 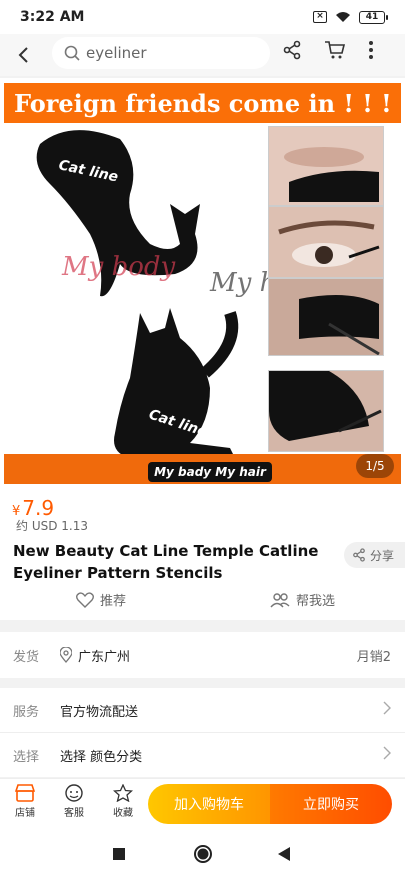 I want to click on share-label: 分享, so click(x=382, y=555).